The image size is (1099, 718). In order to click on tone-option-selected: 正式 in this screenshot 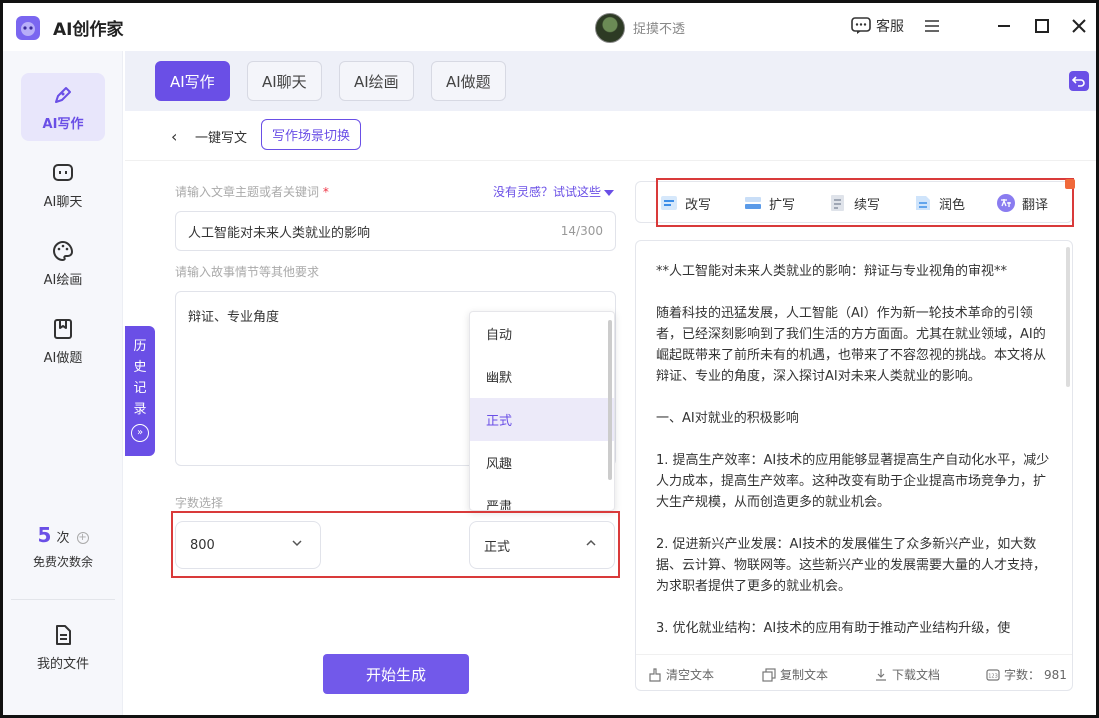, I will do `click(542, 419)`.